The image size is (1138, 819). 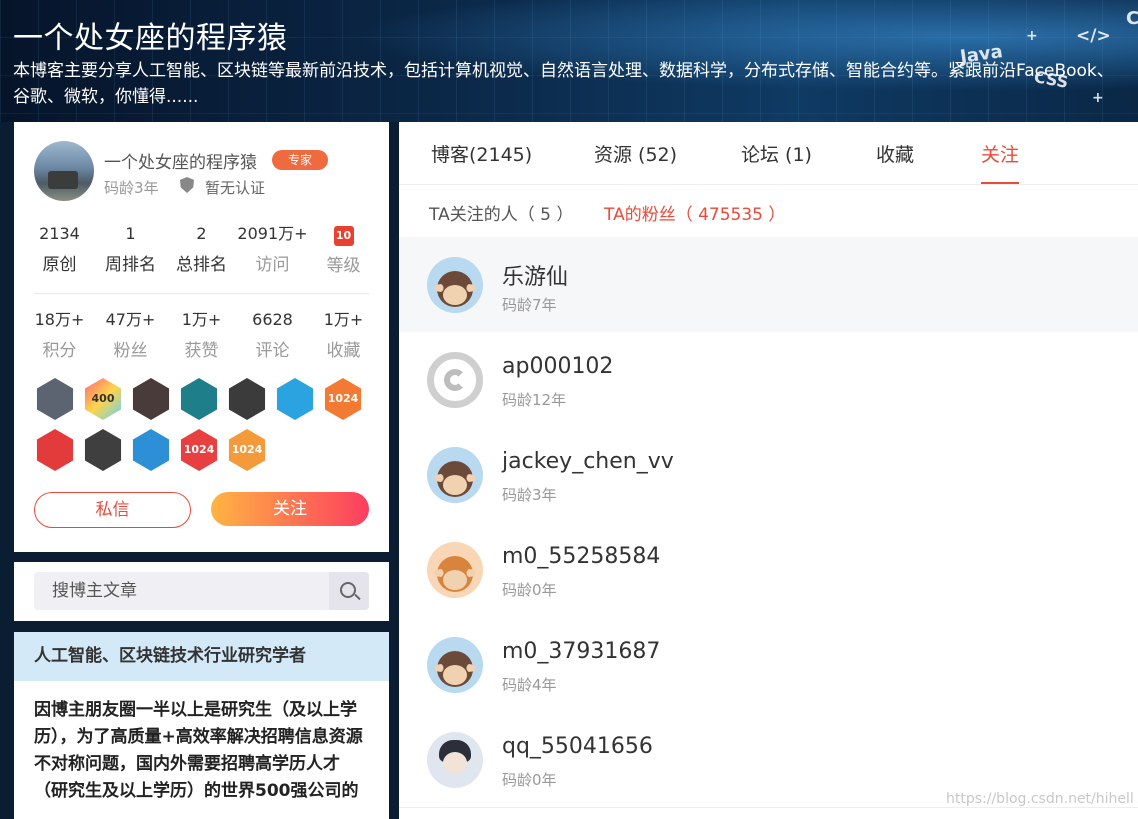 I want to click on stat-label: 访问, so click(x=272, y=265).